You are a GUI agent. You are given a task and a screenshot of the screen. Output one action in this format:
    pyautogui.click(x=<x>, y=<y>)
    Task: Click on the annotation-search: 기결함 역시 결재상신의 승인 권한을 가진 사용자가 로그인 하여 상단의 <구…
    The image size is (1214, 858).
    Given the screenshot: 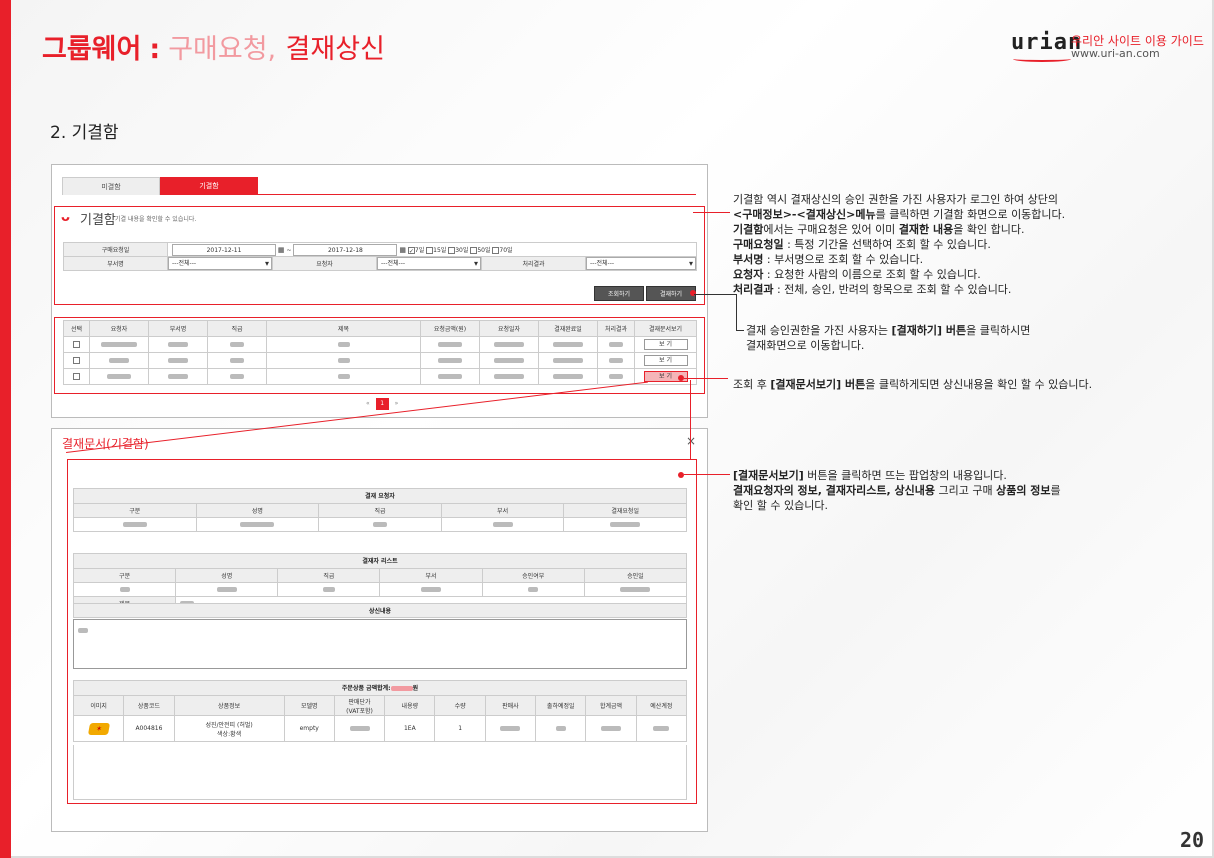 What is the action you would take?
    pyautogui.click(x=899, y=244)
    